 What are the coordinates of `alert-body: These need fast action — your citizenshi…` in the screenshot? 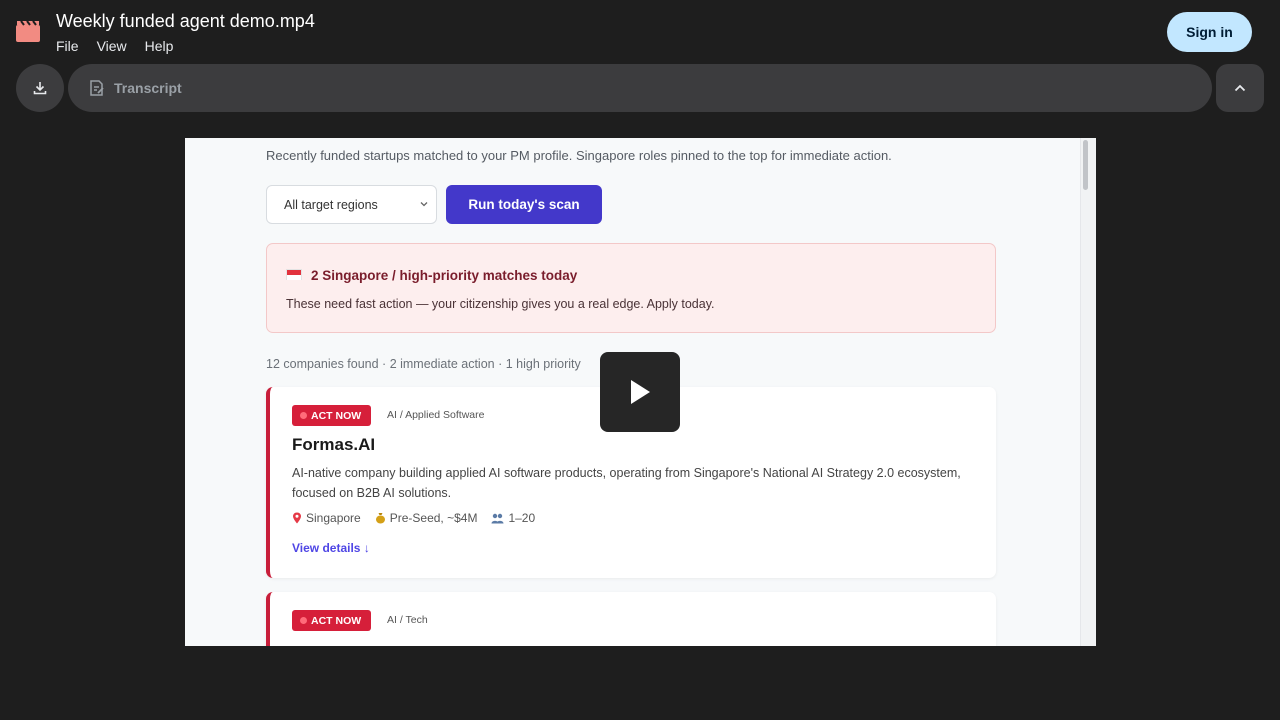 It's located at (500, 304).